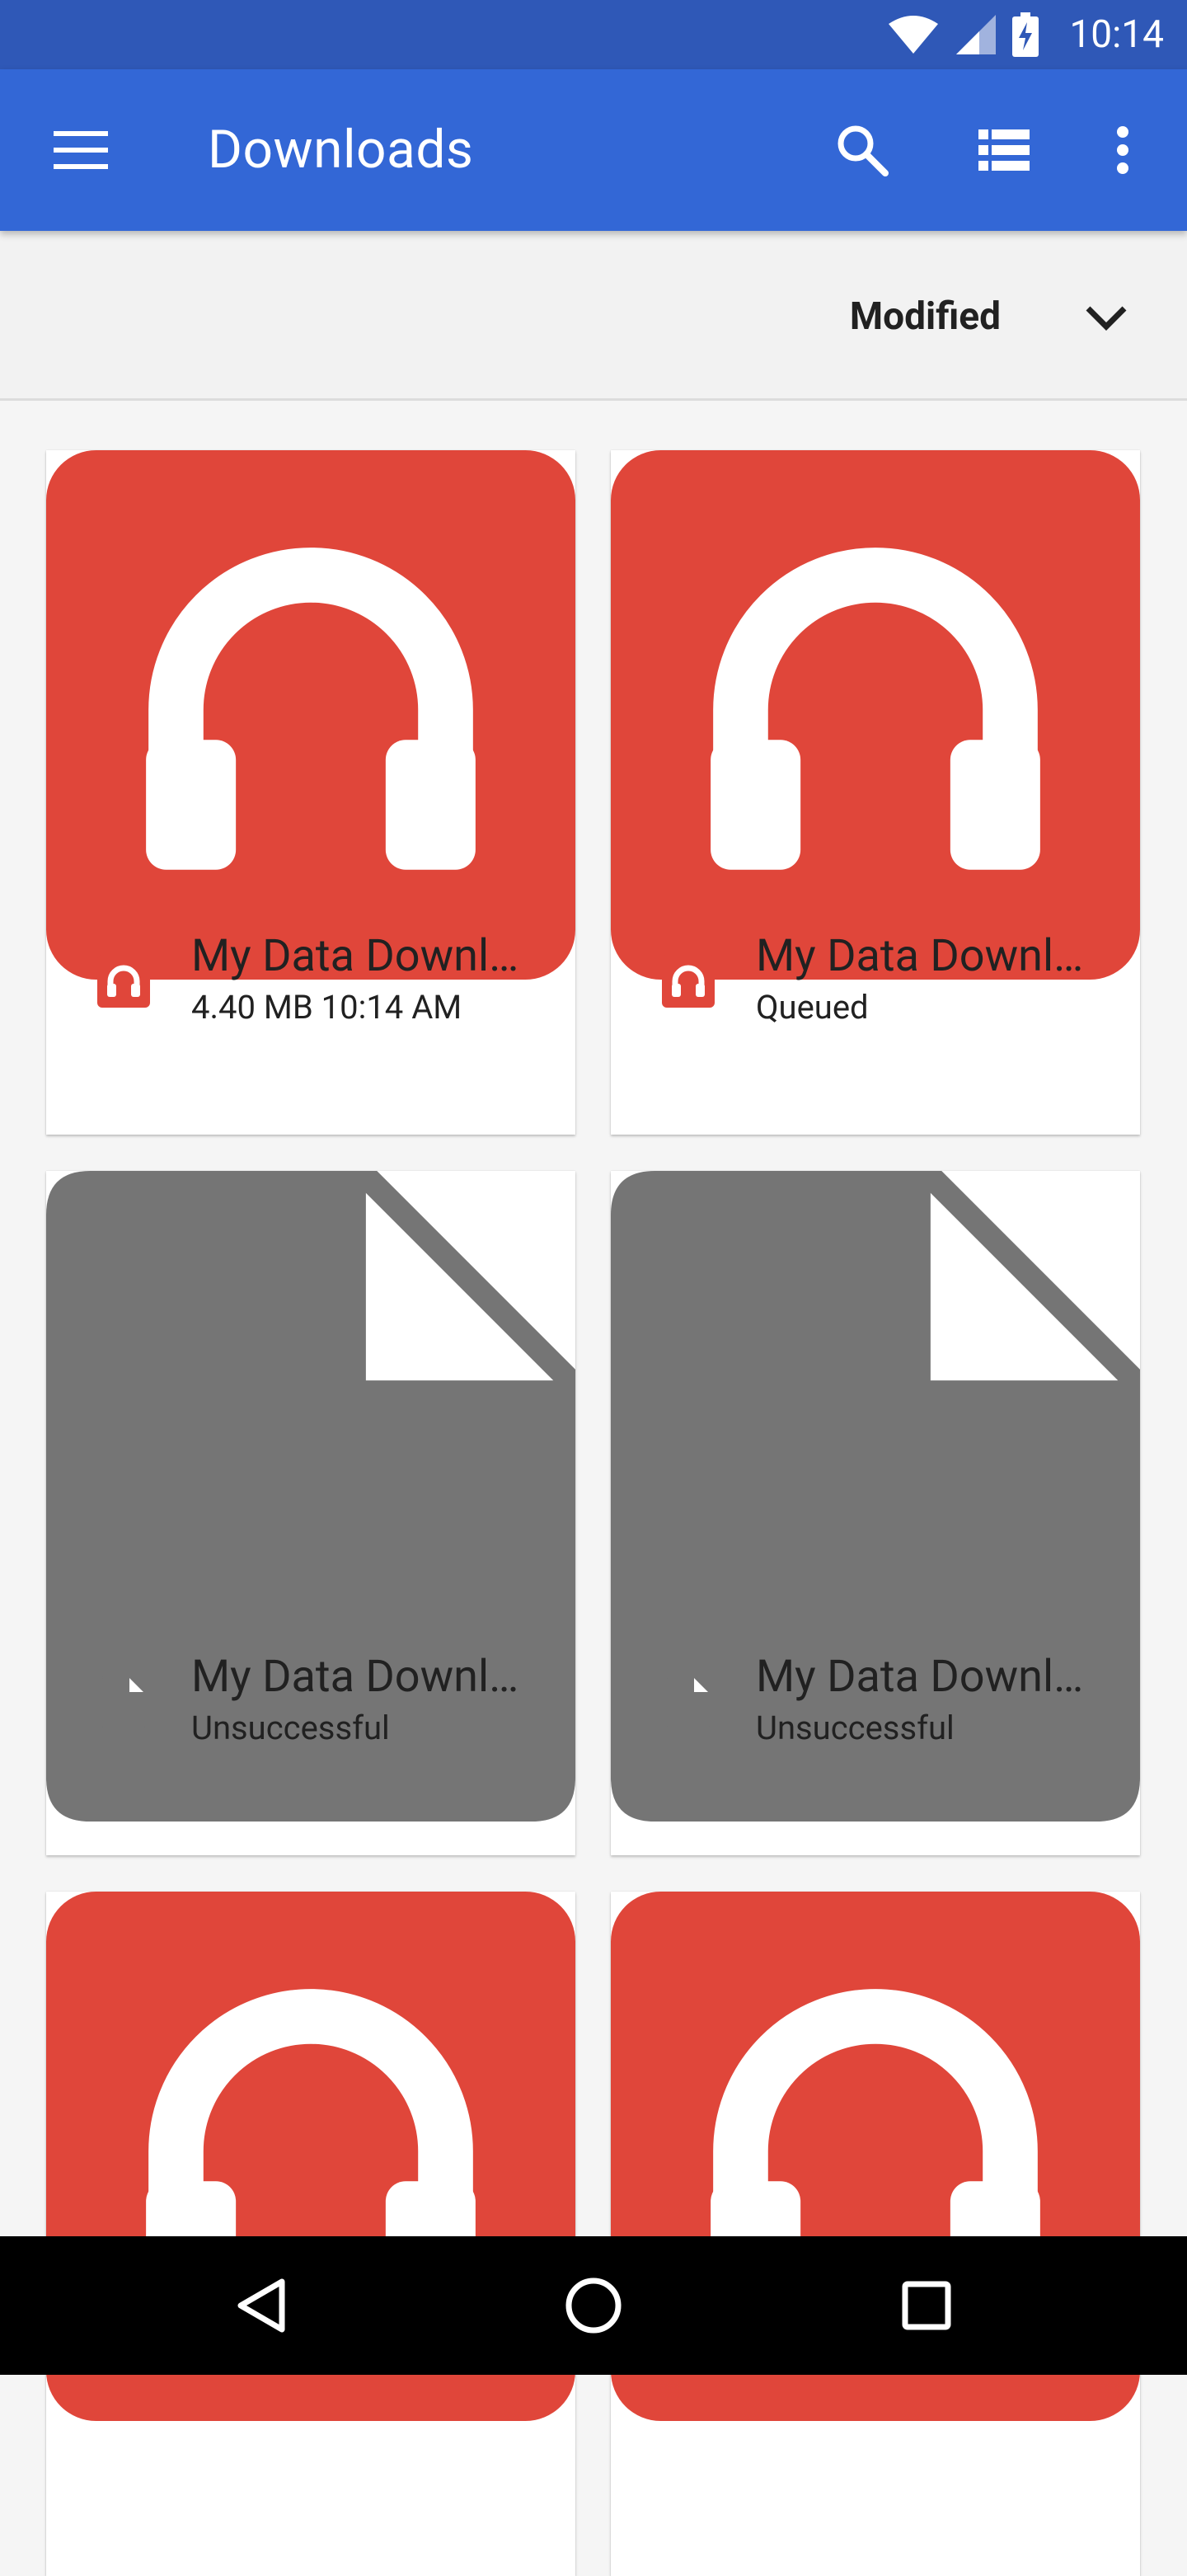 The image size is (1187, 2576). What do you see at coordinates (593, 316) in the screenshot?
I see `sort-bar: Modified` at bounding box center [593, 316].